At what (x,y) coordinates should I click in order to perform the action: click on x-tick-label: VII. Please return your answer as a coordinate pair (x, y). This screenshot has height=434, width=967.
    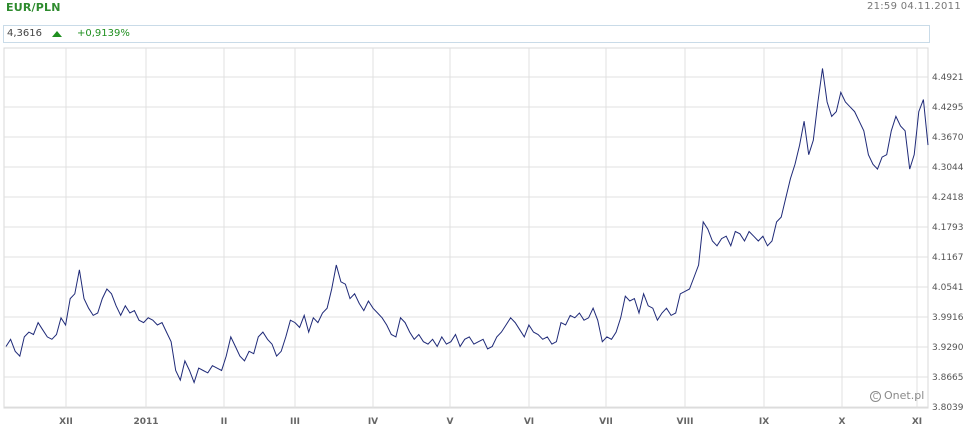
    Looking at the image, I should click on (606, 422).